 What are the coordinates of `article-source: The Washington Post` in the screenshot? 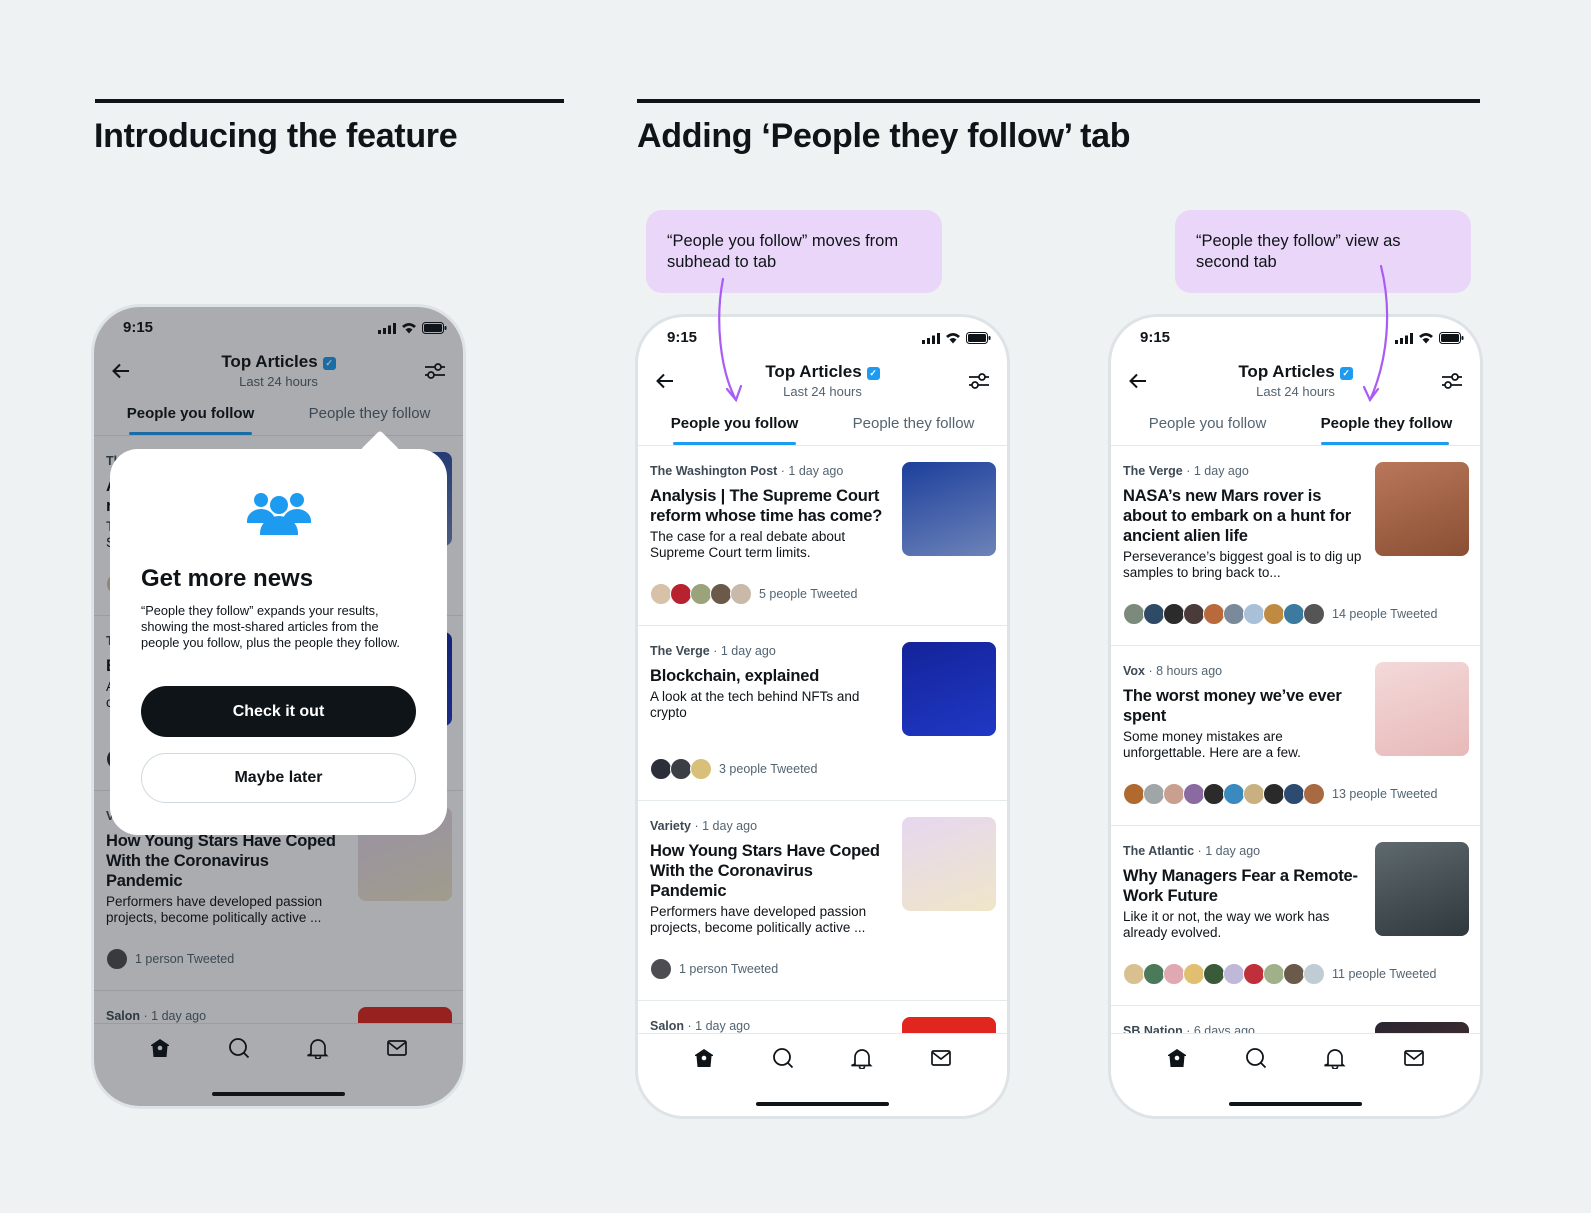 It's located at (714, 471).